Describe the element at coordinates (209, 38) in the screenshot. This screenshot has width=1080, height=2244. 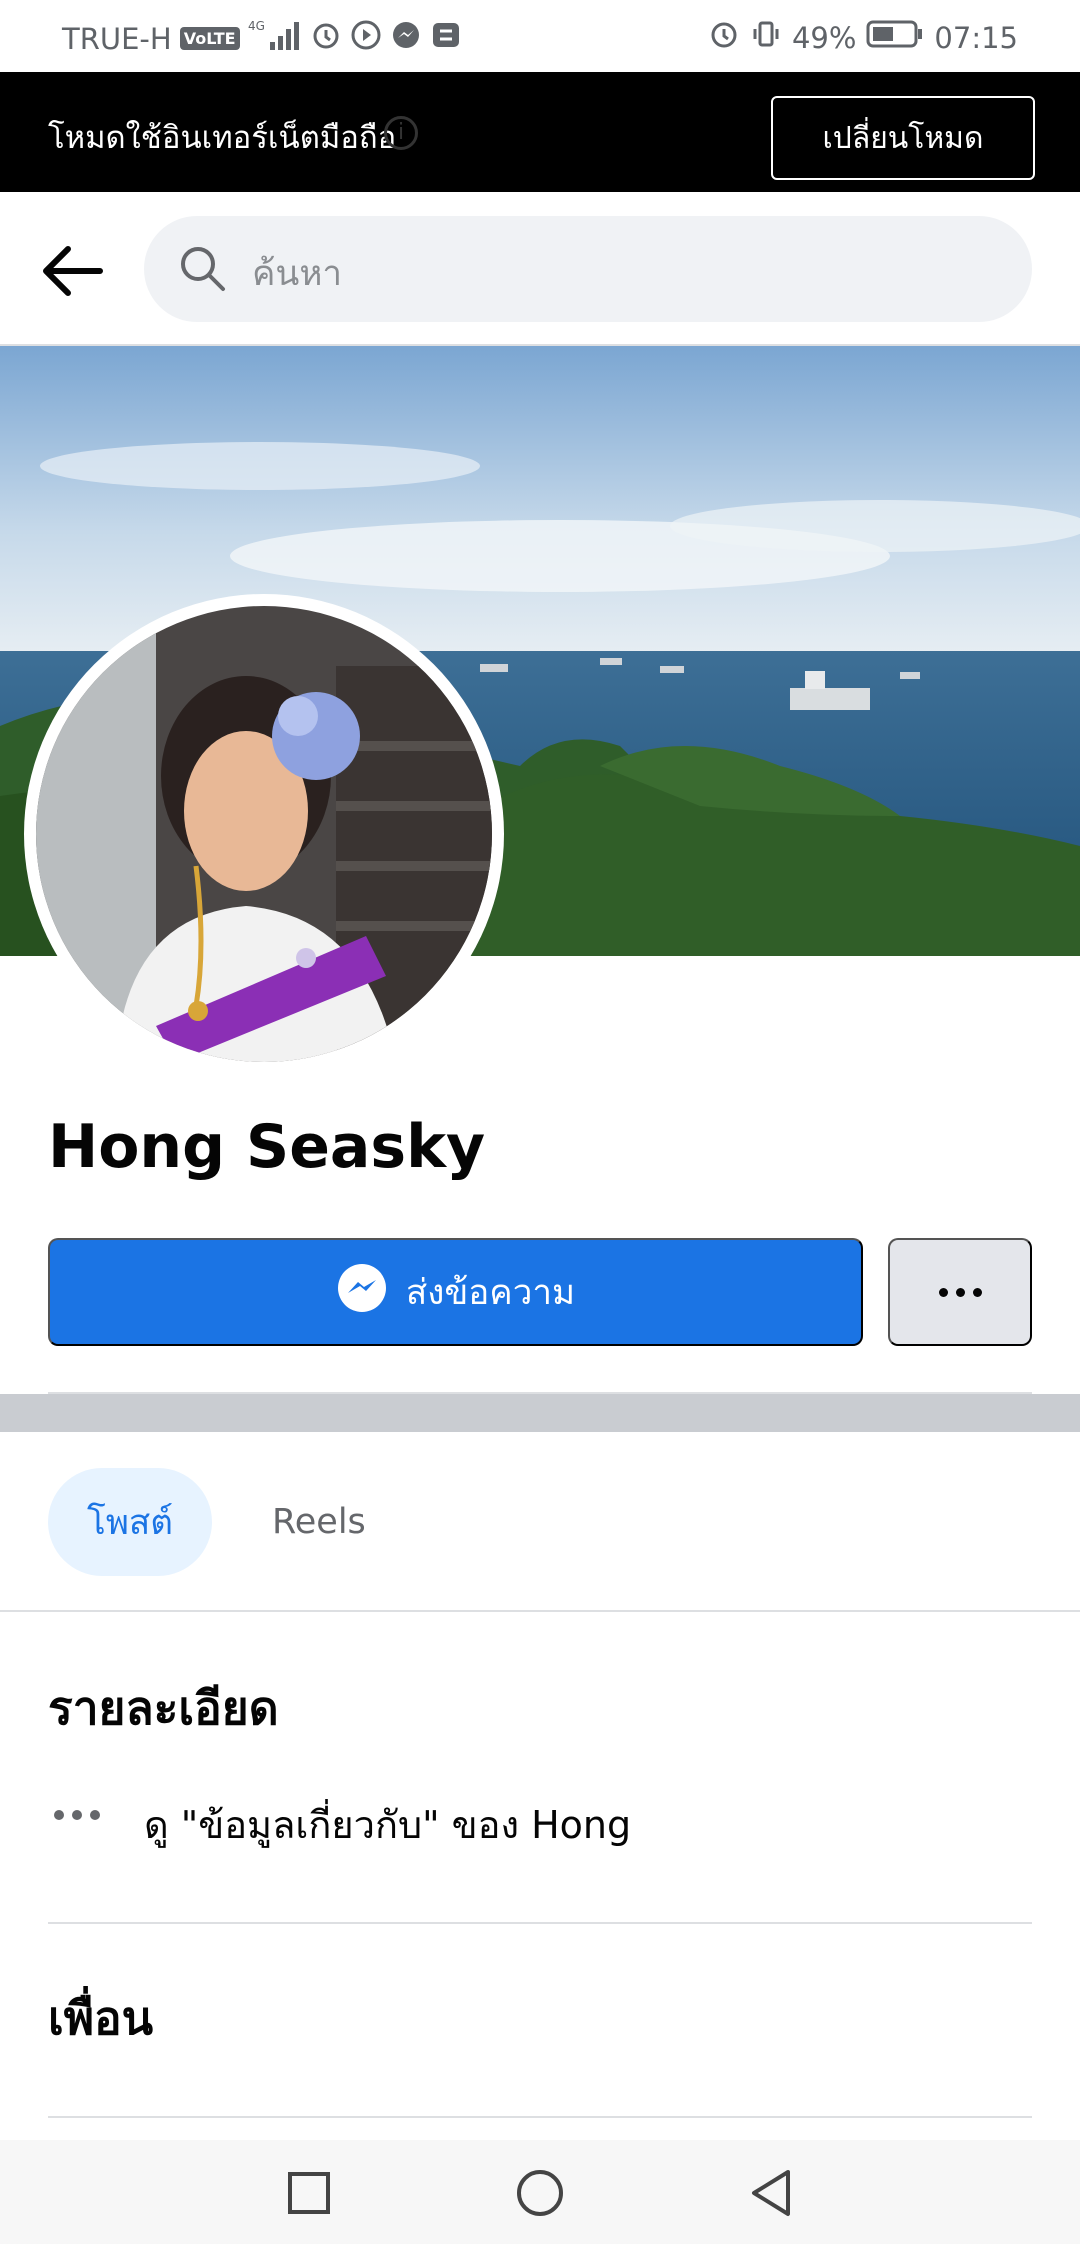
I see `volte-badge: VoLTE` at that location.